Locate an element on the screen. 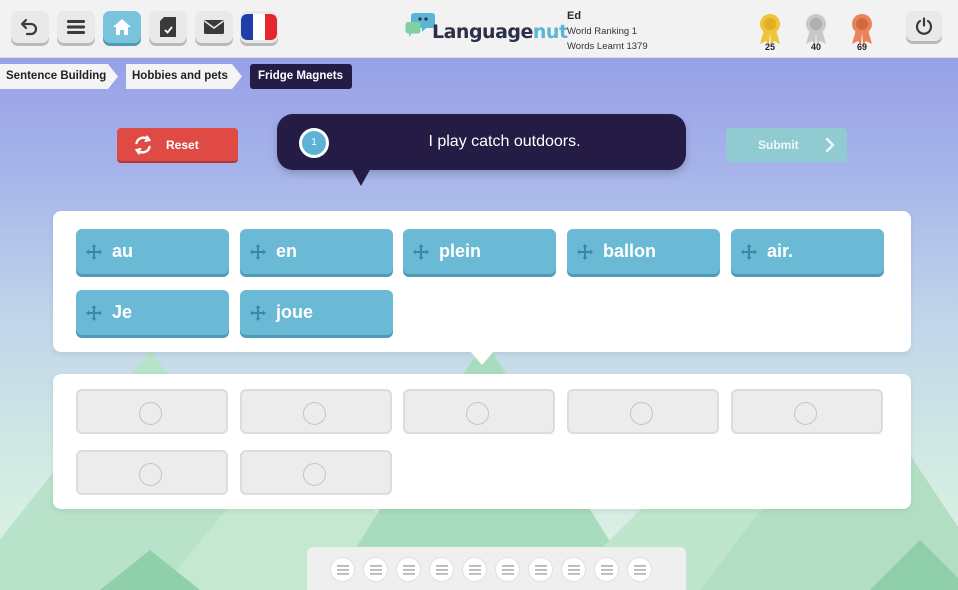 The width and height of the screenshot is (958, 590). prompt-bubble-tail is located at coordinates (361, 176).